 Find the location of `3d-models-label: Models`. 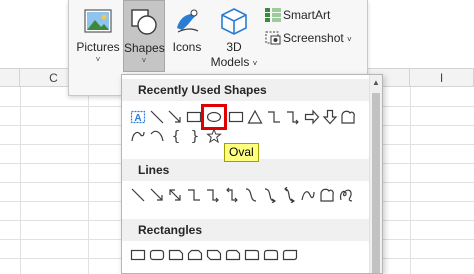

3d-models-label: Models is located at coordinates (230, 62).